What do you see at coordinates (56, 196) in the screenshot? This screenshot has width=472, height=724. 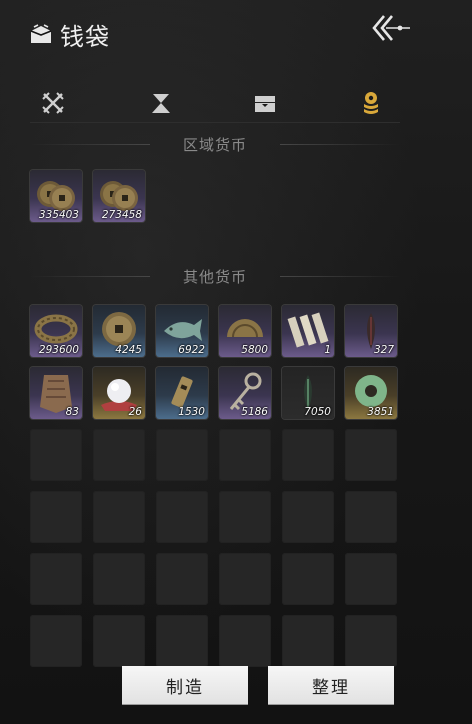 I see `currency-slot: 335403` at bounding box center [56, 196].